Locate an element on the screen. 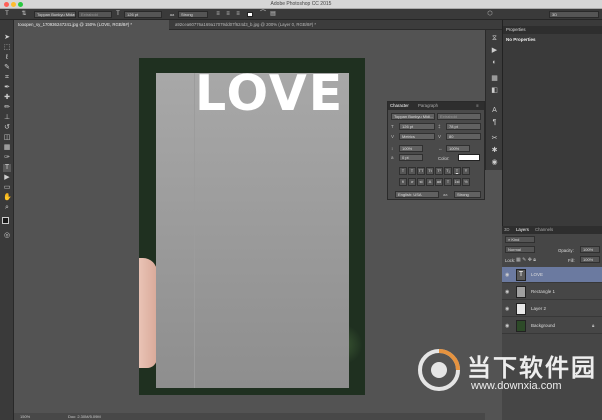  move-tool-icon: ➤ is located at coordinates (7, 38).